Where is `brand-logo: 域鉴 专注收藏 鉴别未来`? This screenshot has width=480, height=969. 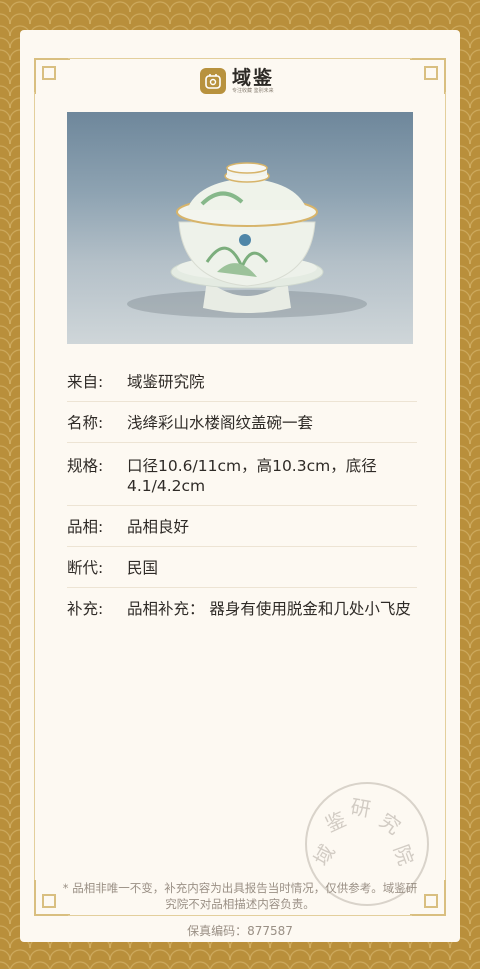 brand-logo: 域鉴 专注收藏 鉴别未来 is located at coordinates (242, 81).